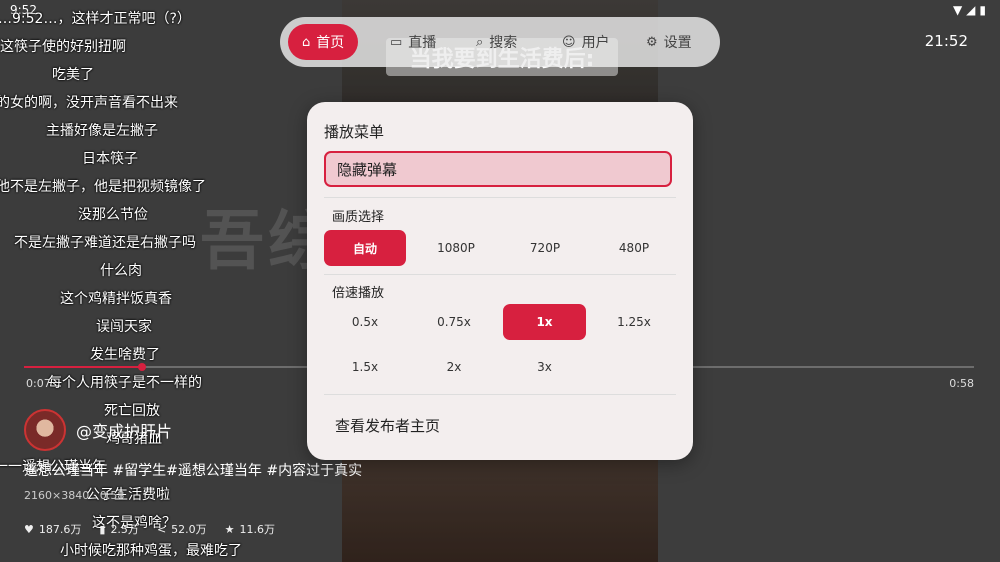 This screenshot has height=562, width=1000. Describe the element at coordinates (83, 367) in the screenshot. I see `progress-fill` at that location.